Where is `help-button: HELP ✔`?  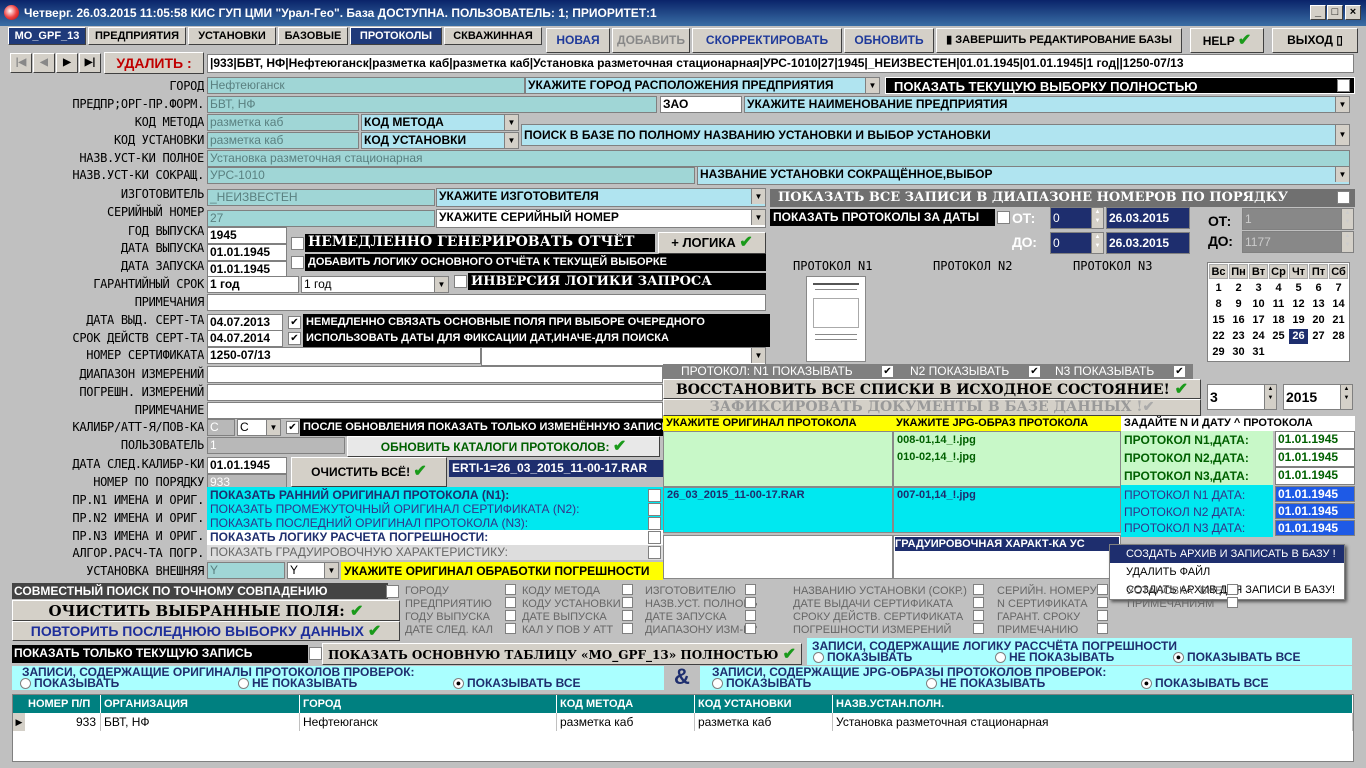 help-button: HELP ✔ is located at coordinates (1227, 40).